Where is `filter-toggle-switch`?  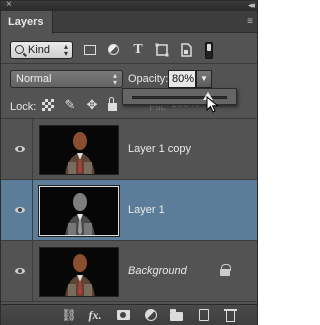 filter-toggle-switch is located at coordinates (209, 50).